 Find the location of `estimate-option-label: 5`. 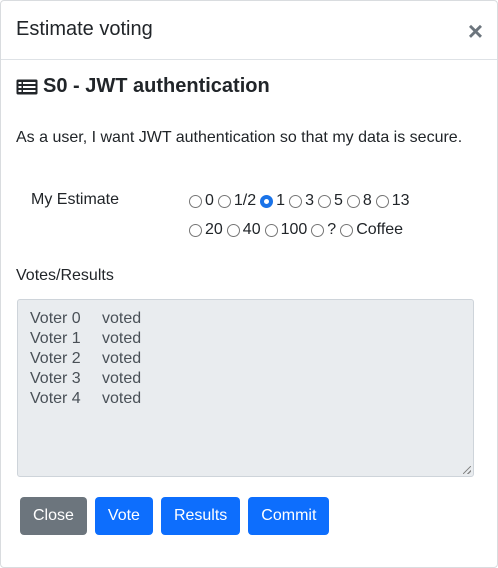

estimate-option-label: 5 is located at coordinates (338, 200).